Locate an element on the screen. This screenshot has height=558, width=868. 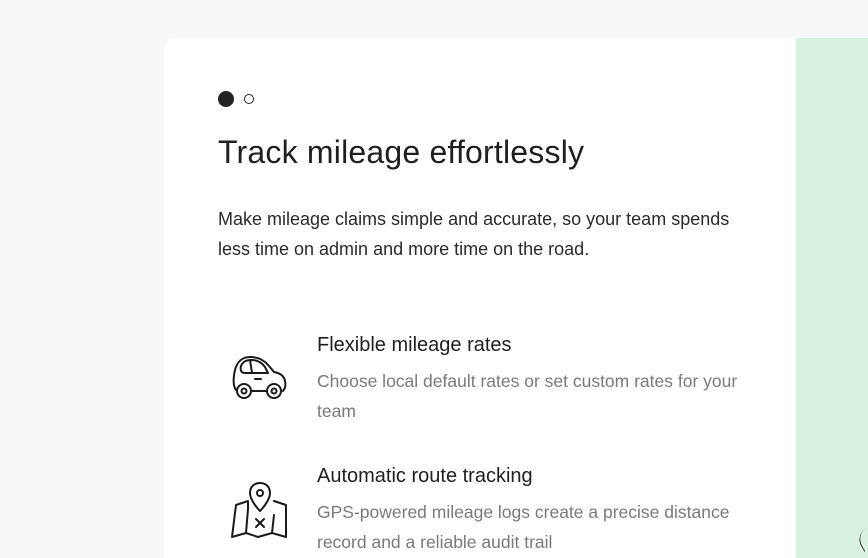
illustration-stroke is located at coordinates (861, 538).